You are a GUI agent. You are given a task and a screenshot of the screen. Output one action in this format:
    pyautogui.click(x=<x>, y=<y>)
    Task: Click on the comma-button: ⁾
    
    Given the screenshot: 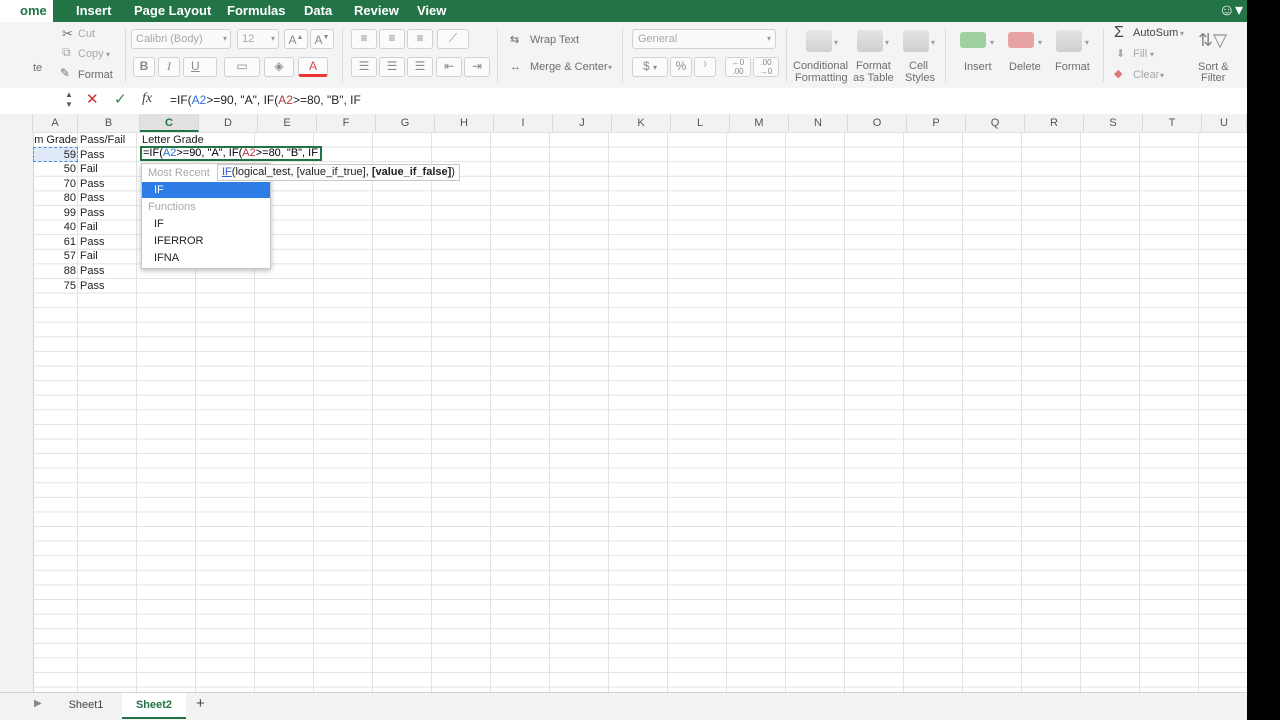 What is the action you would take?
    pyautogui.click(x=705, y=67)
    